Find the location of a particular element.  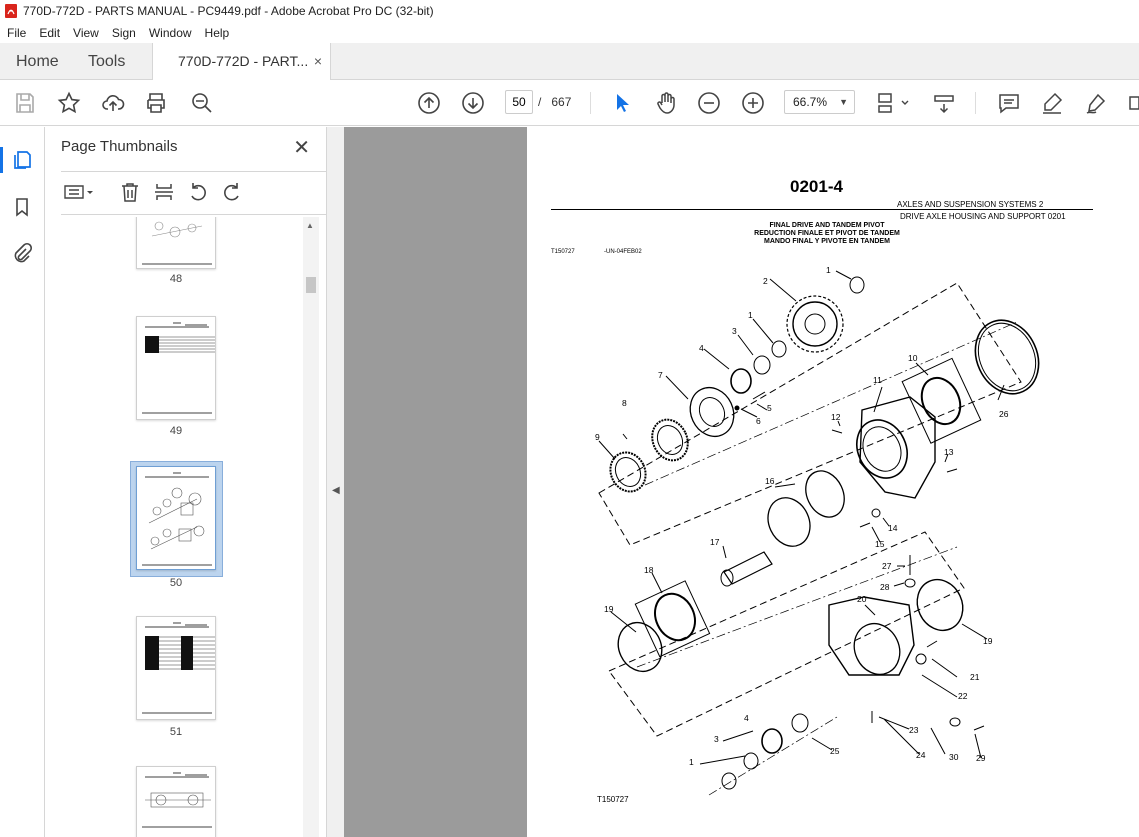

menu-file: File is located at coordinates (16, 33).